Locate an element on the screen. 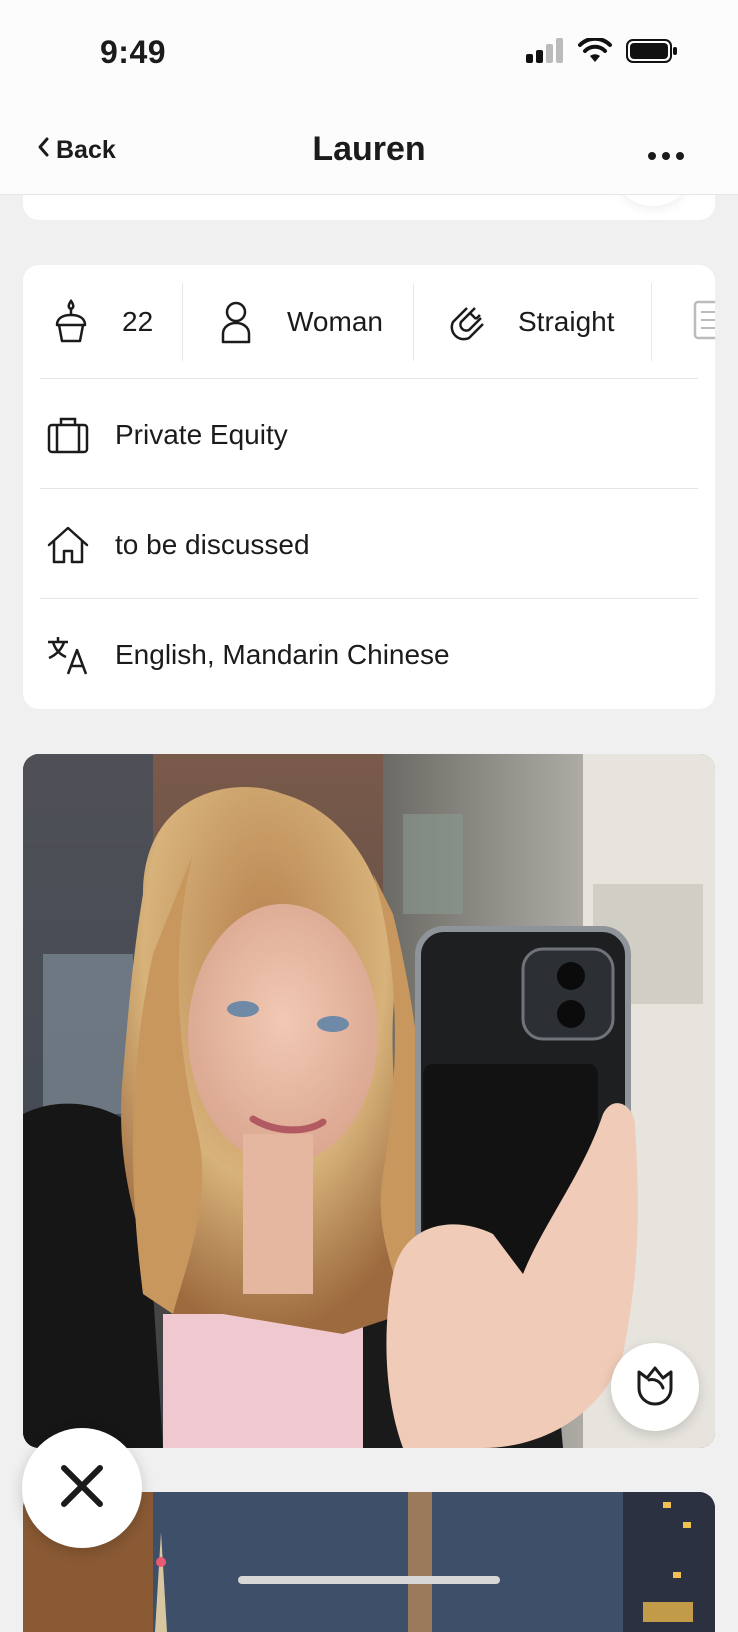 Image resolution: width=738 pixels, height=1632 pixels. languages-row: English, Mandarin Chinese is located at coordinates (380, 655).